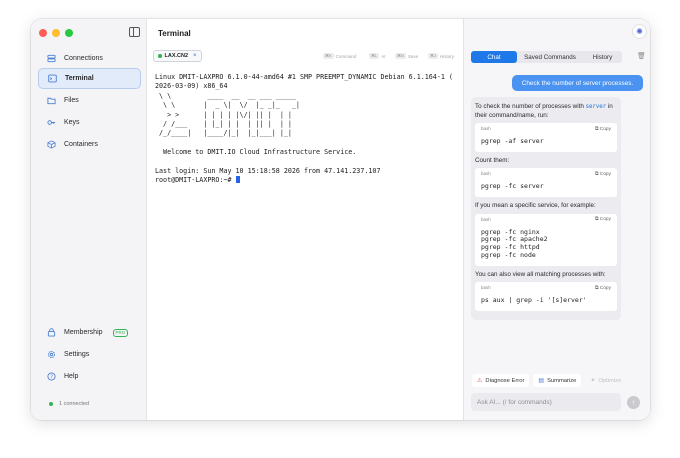  I want to click on warning-icon: ⚠, so click(480, 381).